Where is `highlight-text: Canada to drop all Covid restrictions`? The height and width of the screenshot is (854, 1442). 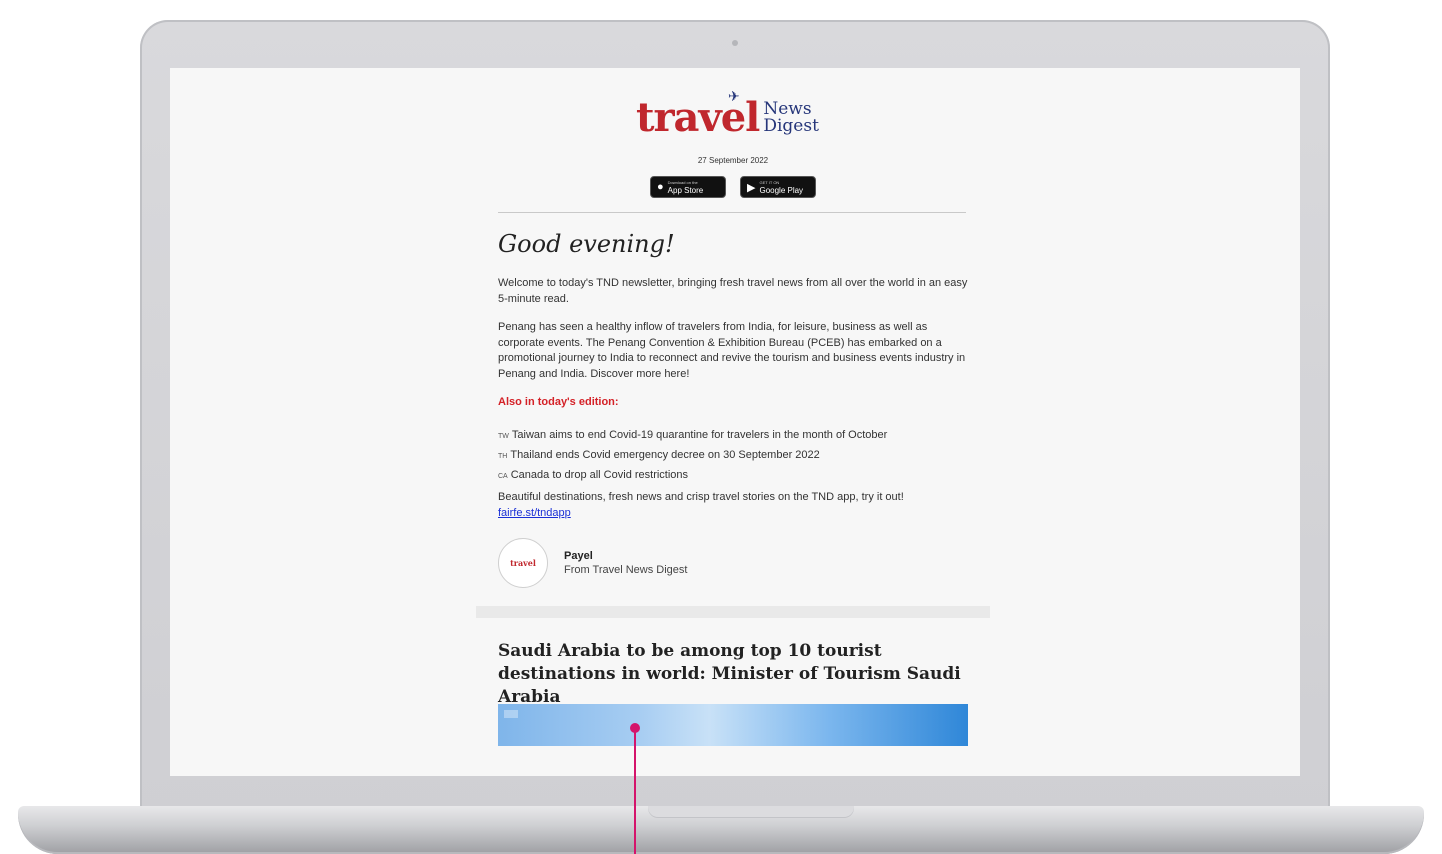 highlight-text: Canada to drop all Covid restrictions is located at coordinates (599, 475).